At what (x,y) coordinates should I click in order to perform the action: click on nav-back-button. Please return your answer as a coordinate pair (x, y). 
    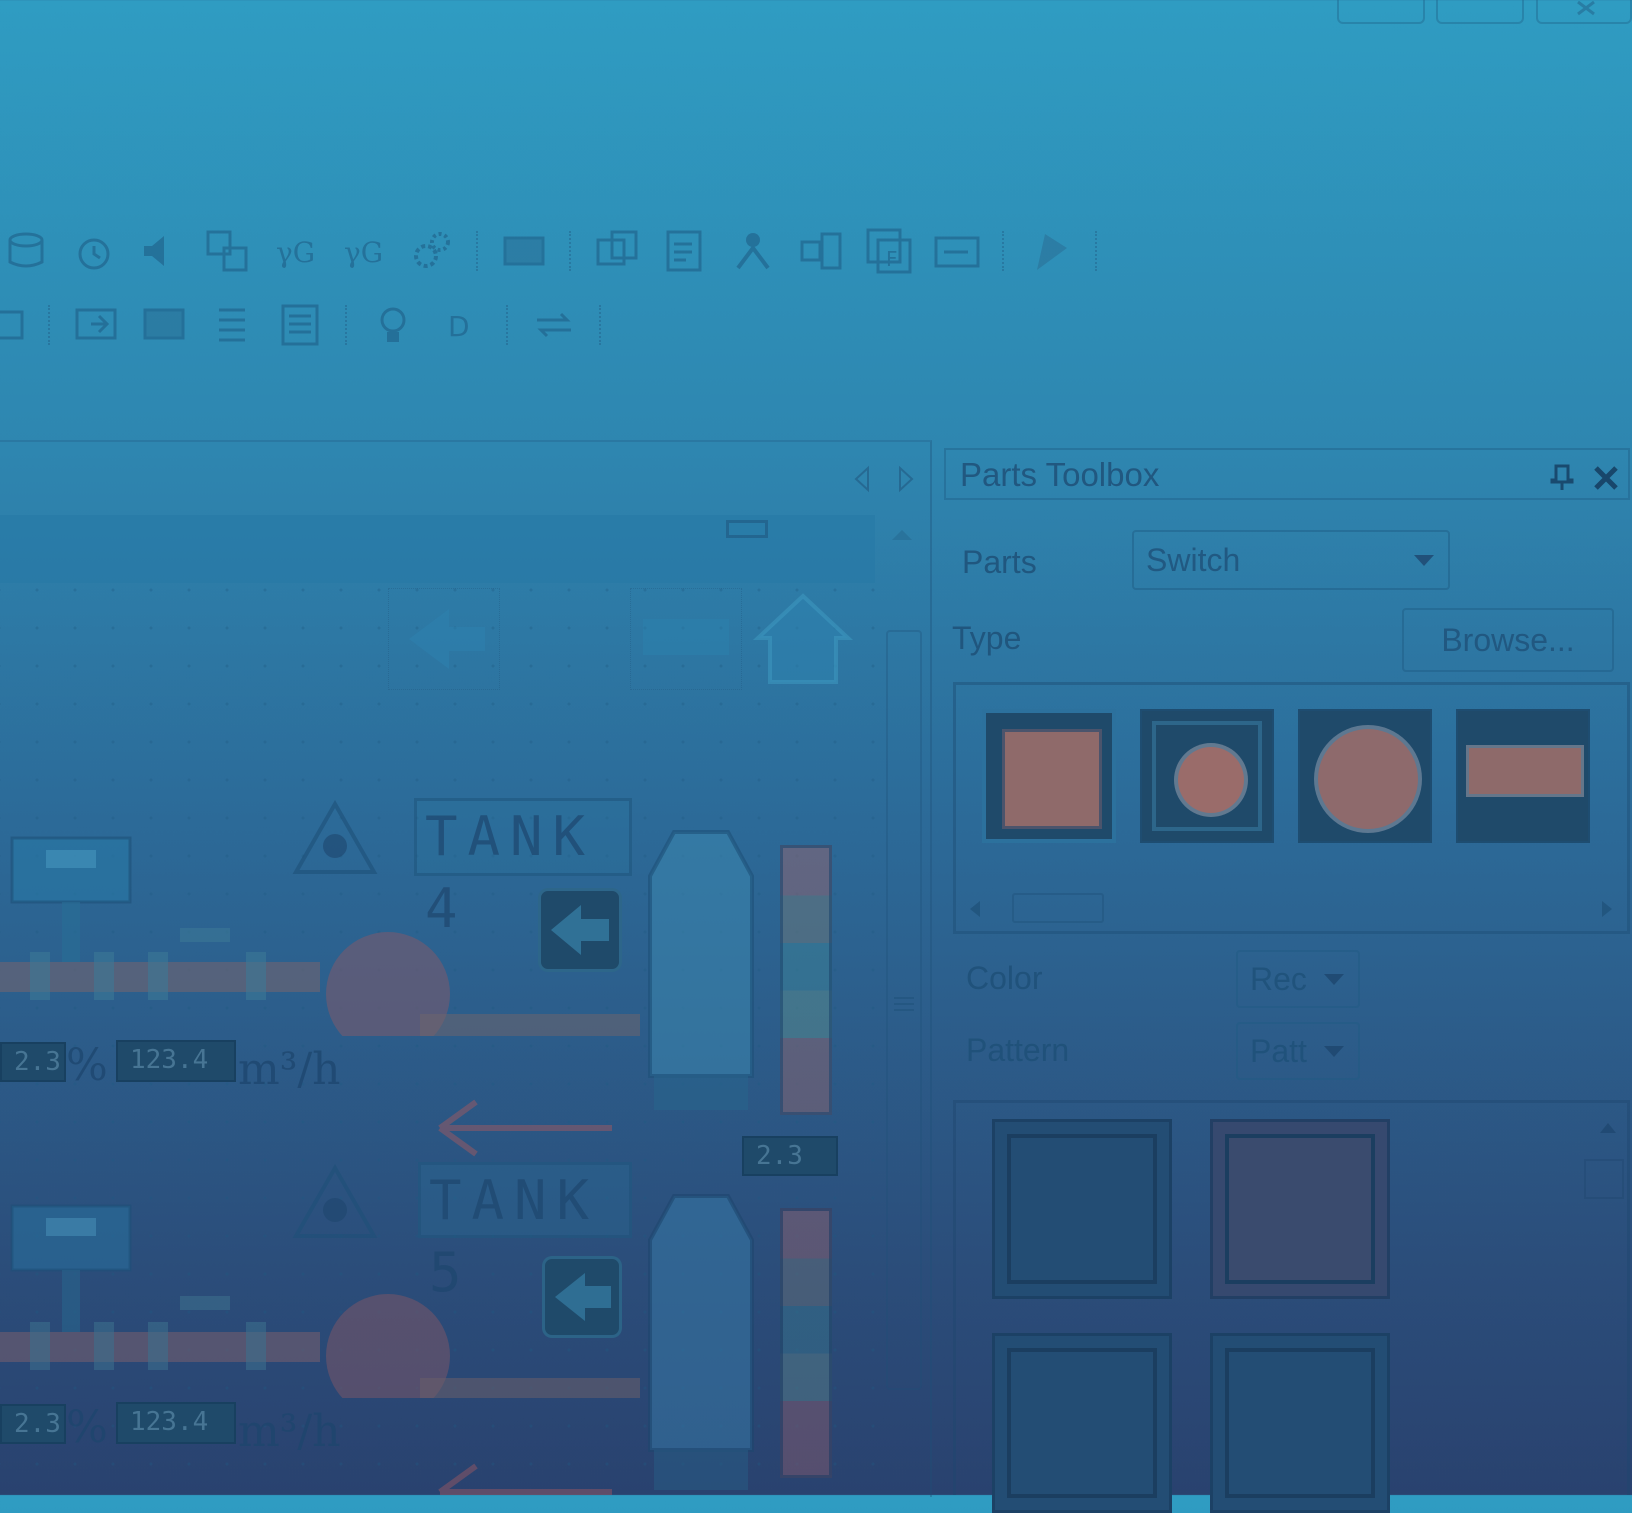
    Looking at the image, I should click on (444, 639).